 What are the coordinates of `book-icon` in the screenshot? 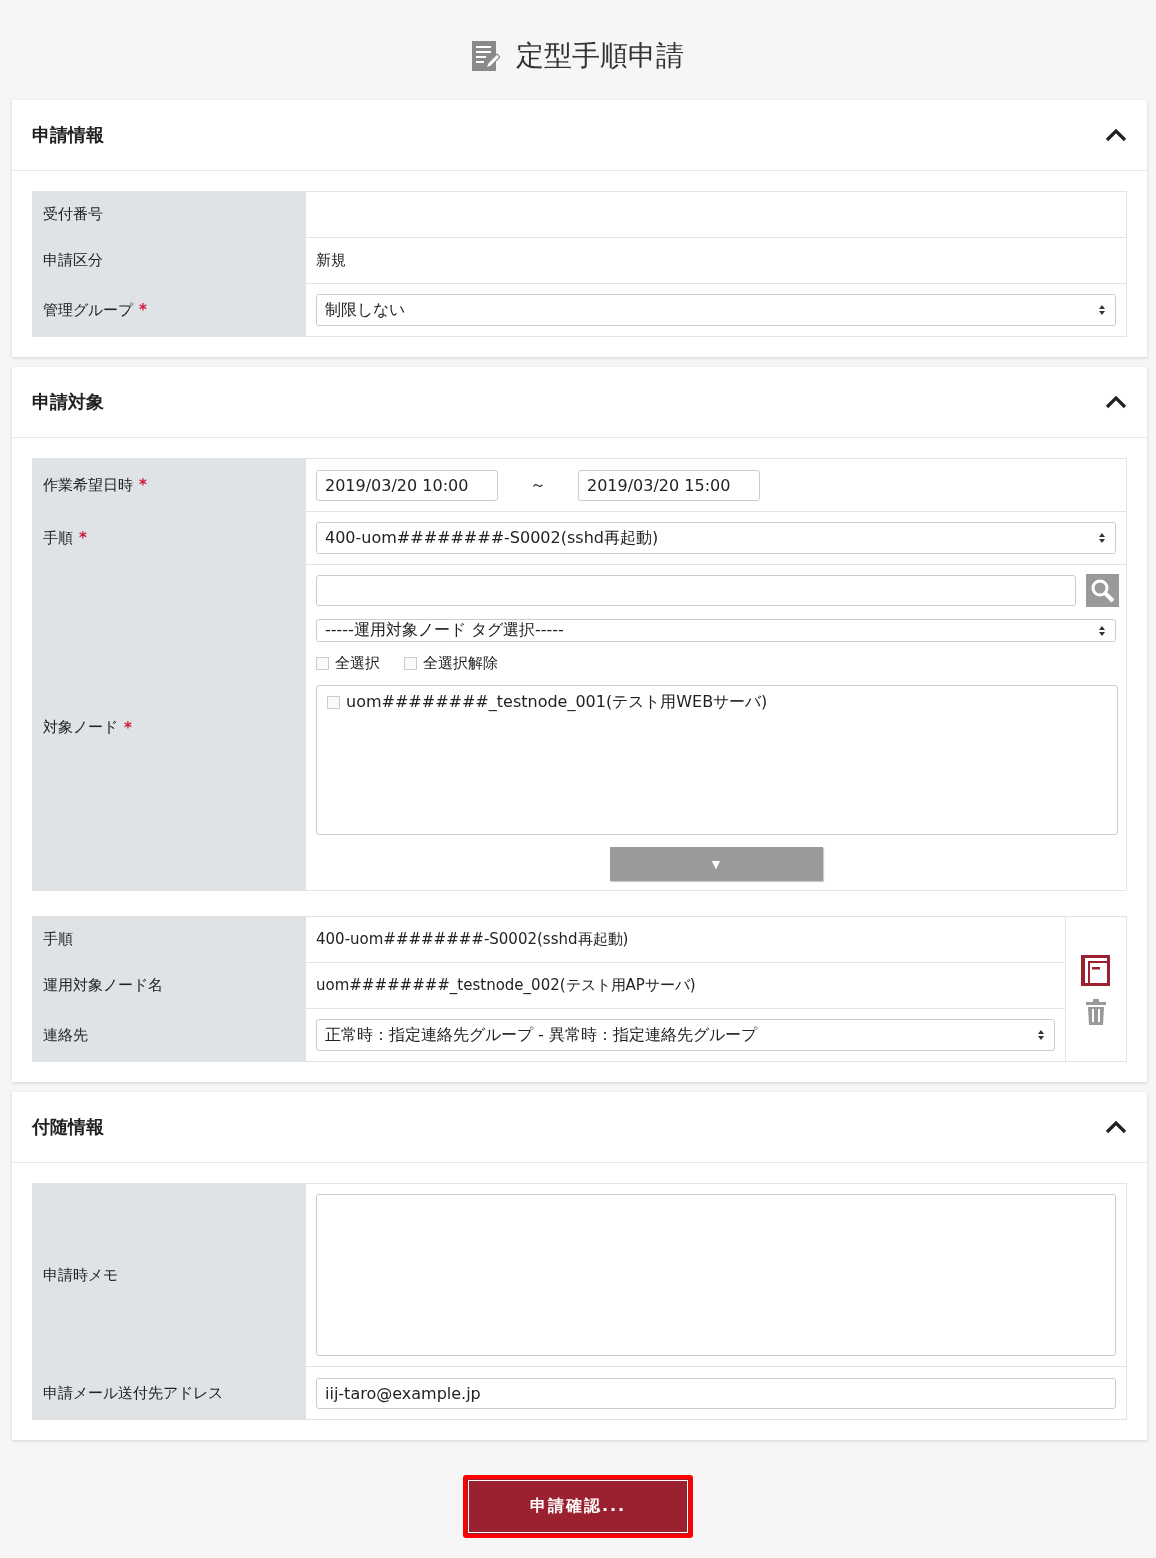 It's located at (1096, 971).